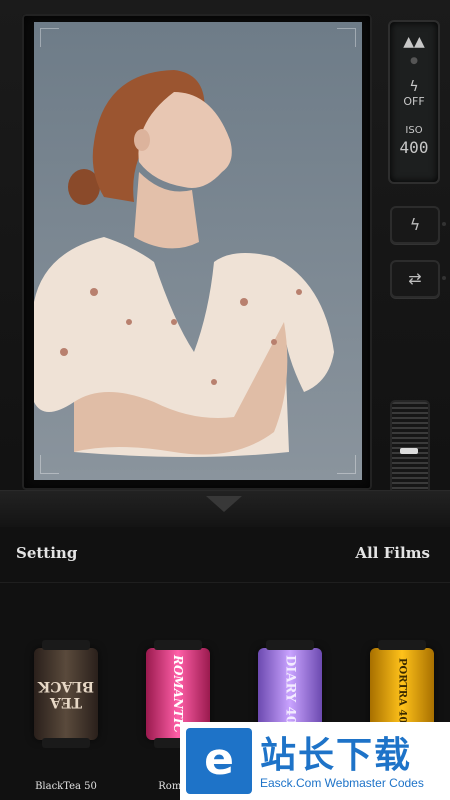 The image size is (450, 800). I want to click on film-canister-blacktea: TEA BLACK, so click(66, 694).